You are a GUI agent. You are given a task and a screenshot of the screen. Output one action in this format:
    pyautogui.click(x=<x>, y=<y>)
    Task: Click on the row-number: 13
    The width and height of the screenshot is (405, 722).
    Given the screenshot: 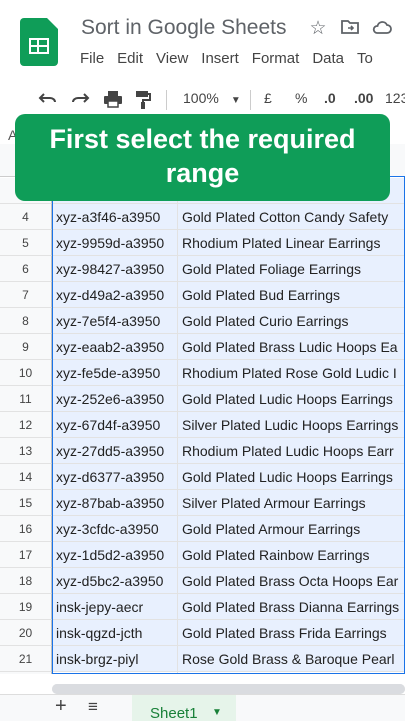 What is the action you would take?
    pyautogui.click(x=26, y=451)
    